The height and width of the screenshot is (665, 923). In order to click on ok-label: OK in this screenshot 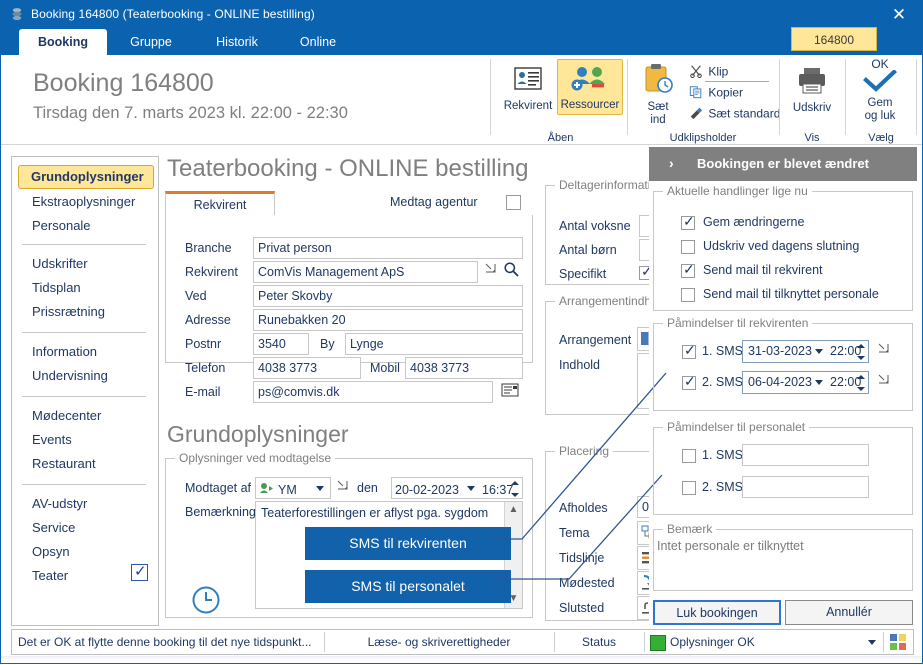, I will do `click(880, 64)`.